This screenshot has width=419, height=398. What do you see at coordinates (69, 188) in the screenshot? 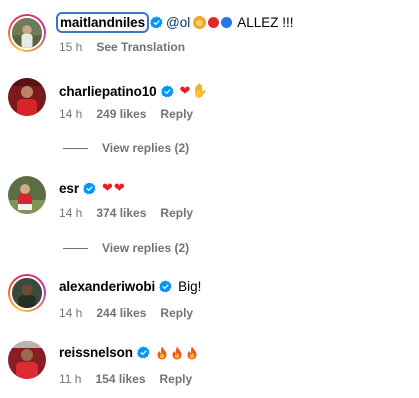
I see `username-link: esr` at bounding box center [69, 188].